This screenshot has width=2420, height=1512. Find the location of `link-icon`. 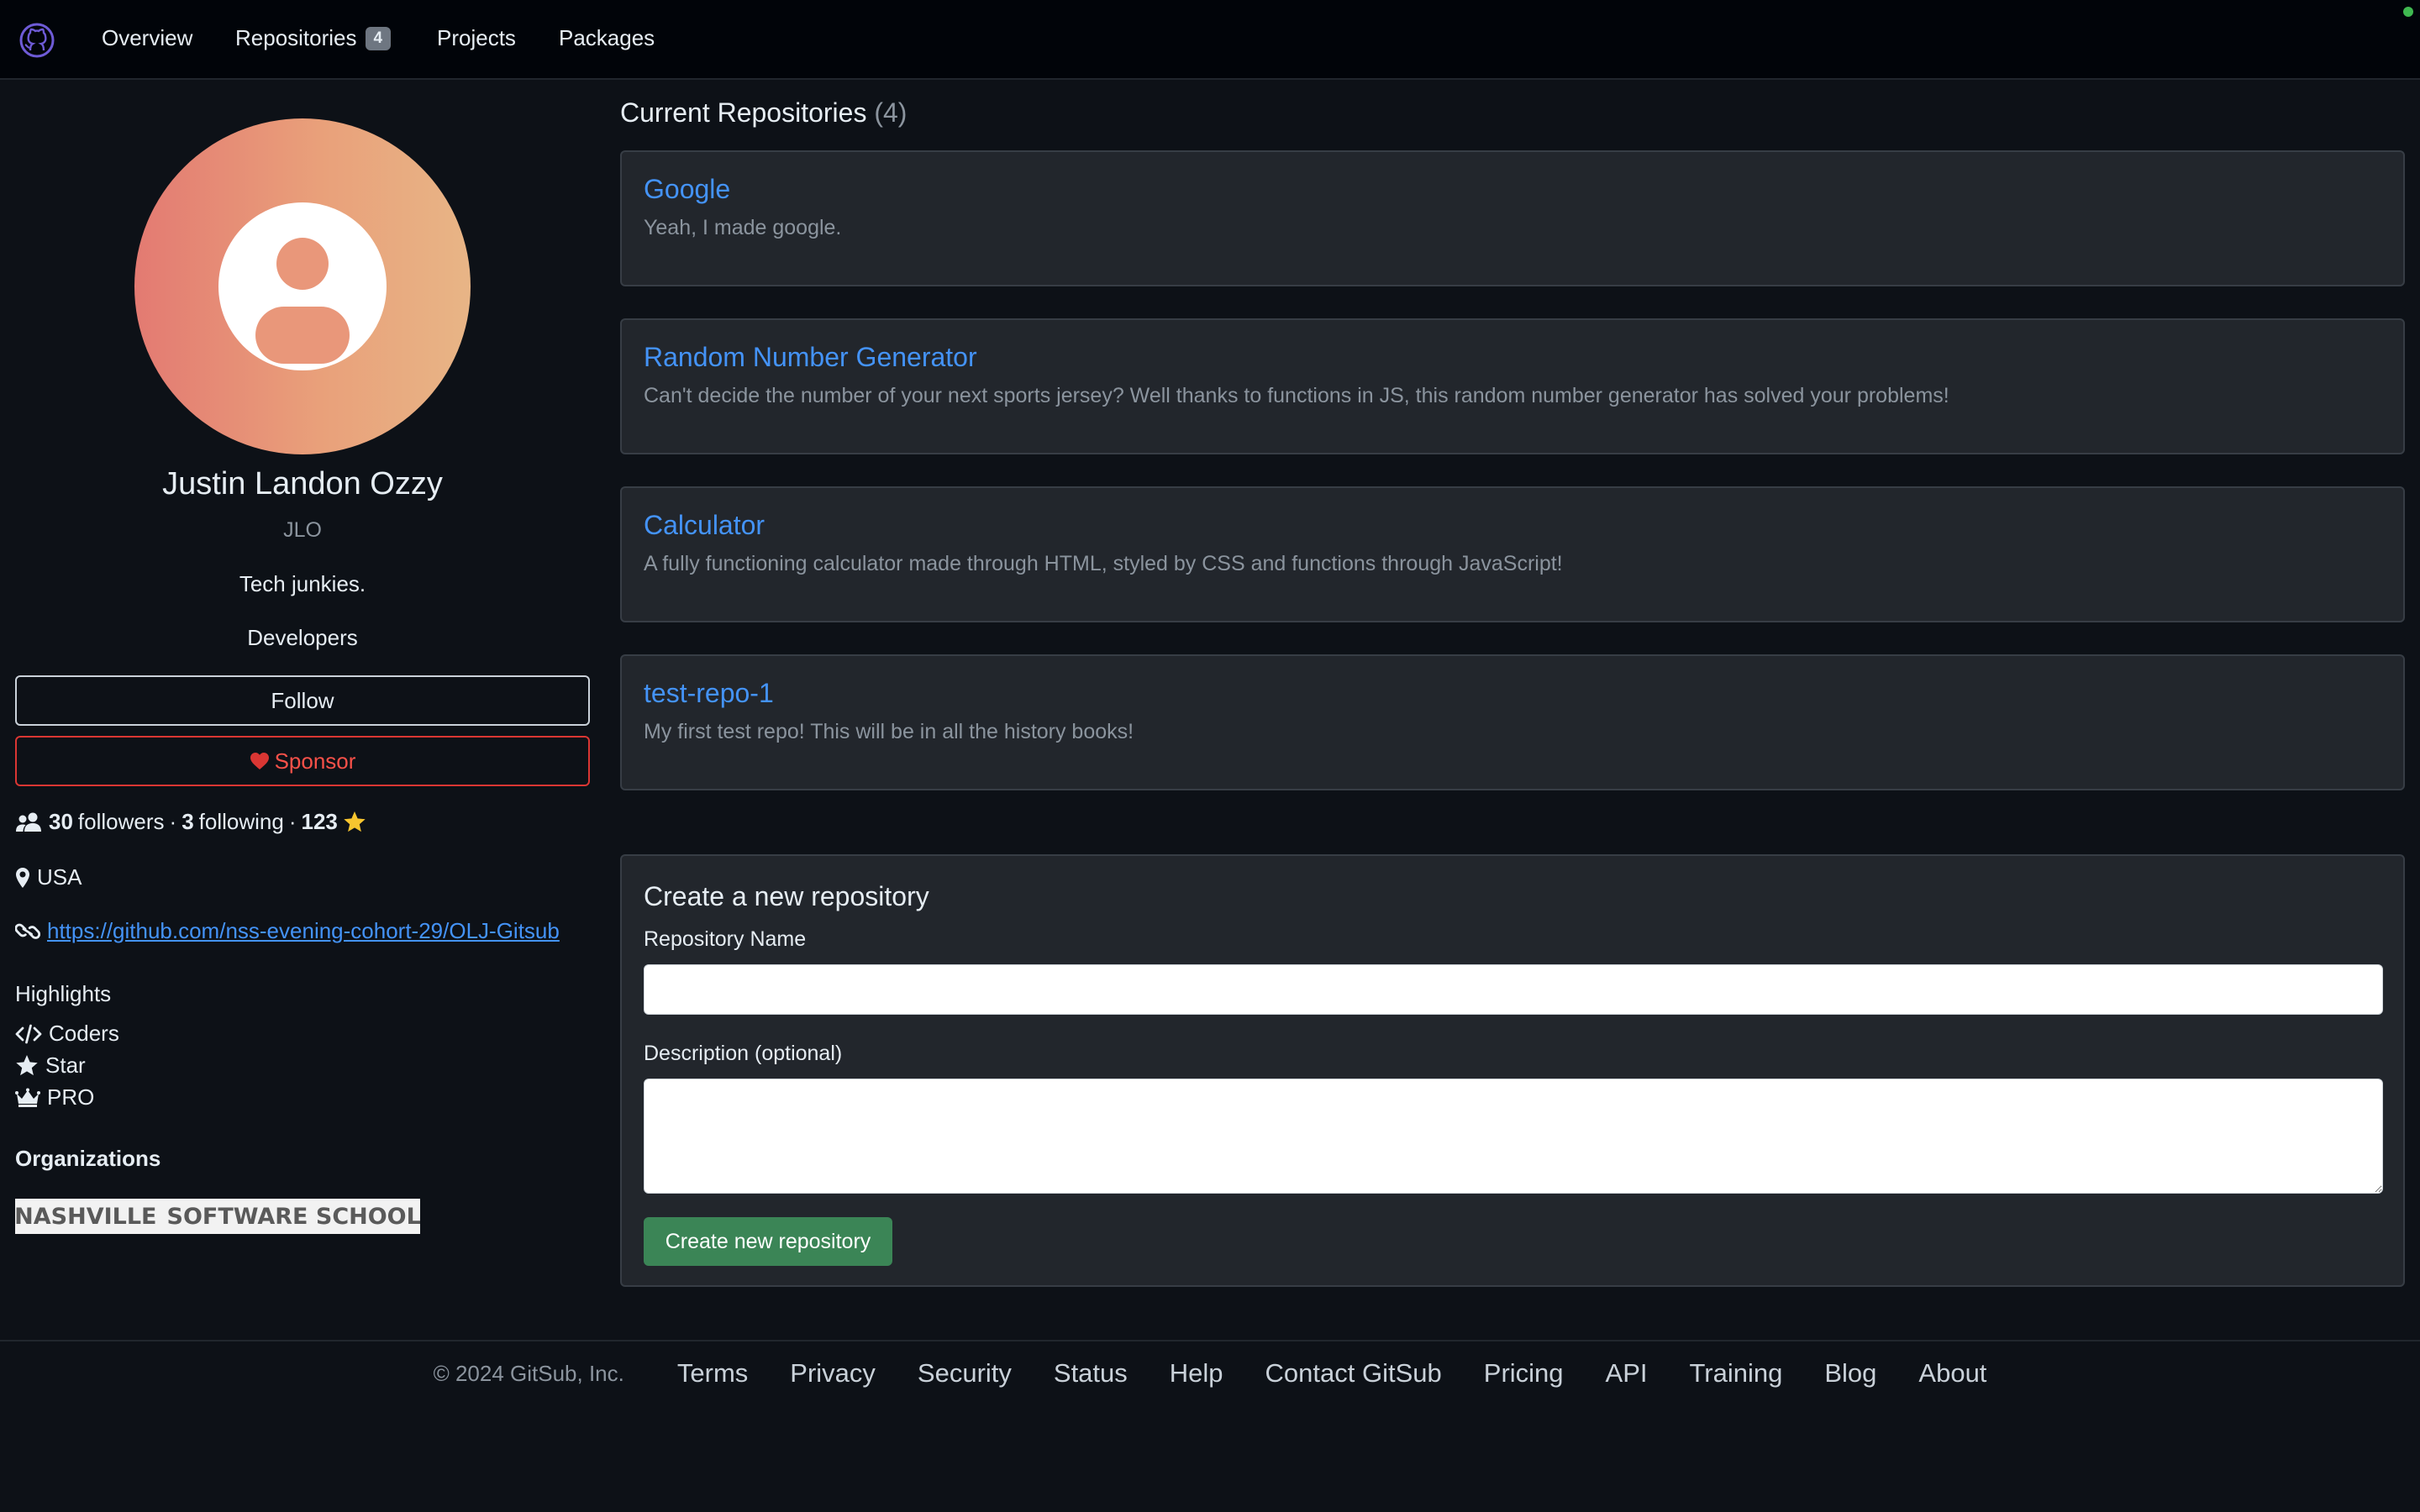

link-icon is located at coordinates (27, 931).